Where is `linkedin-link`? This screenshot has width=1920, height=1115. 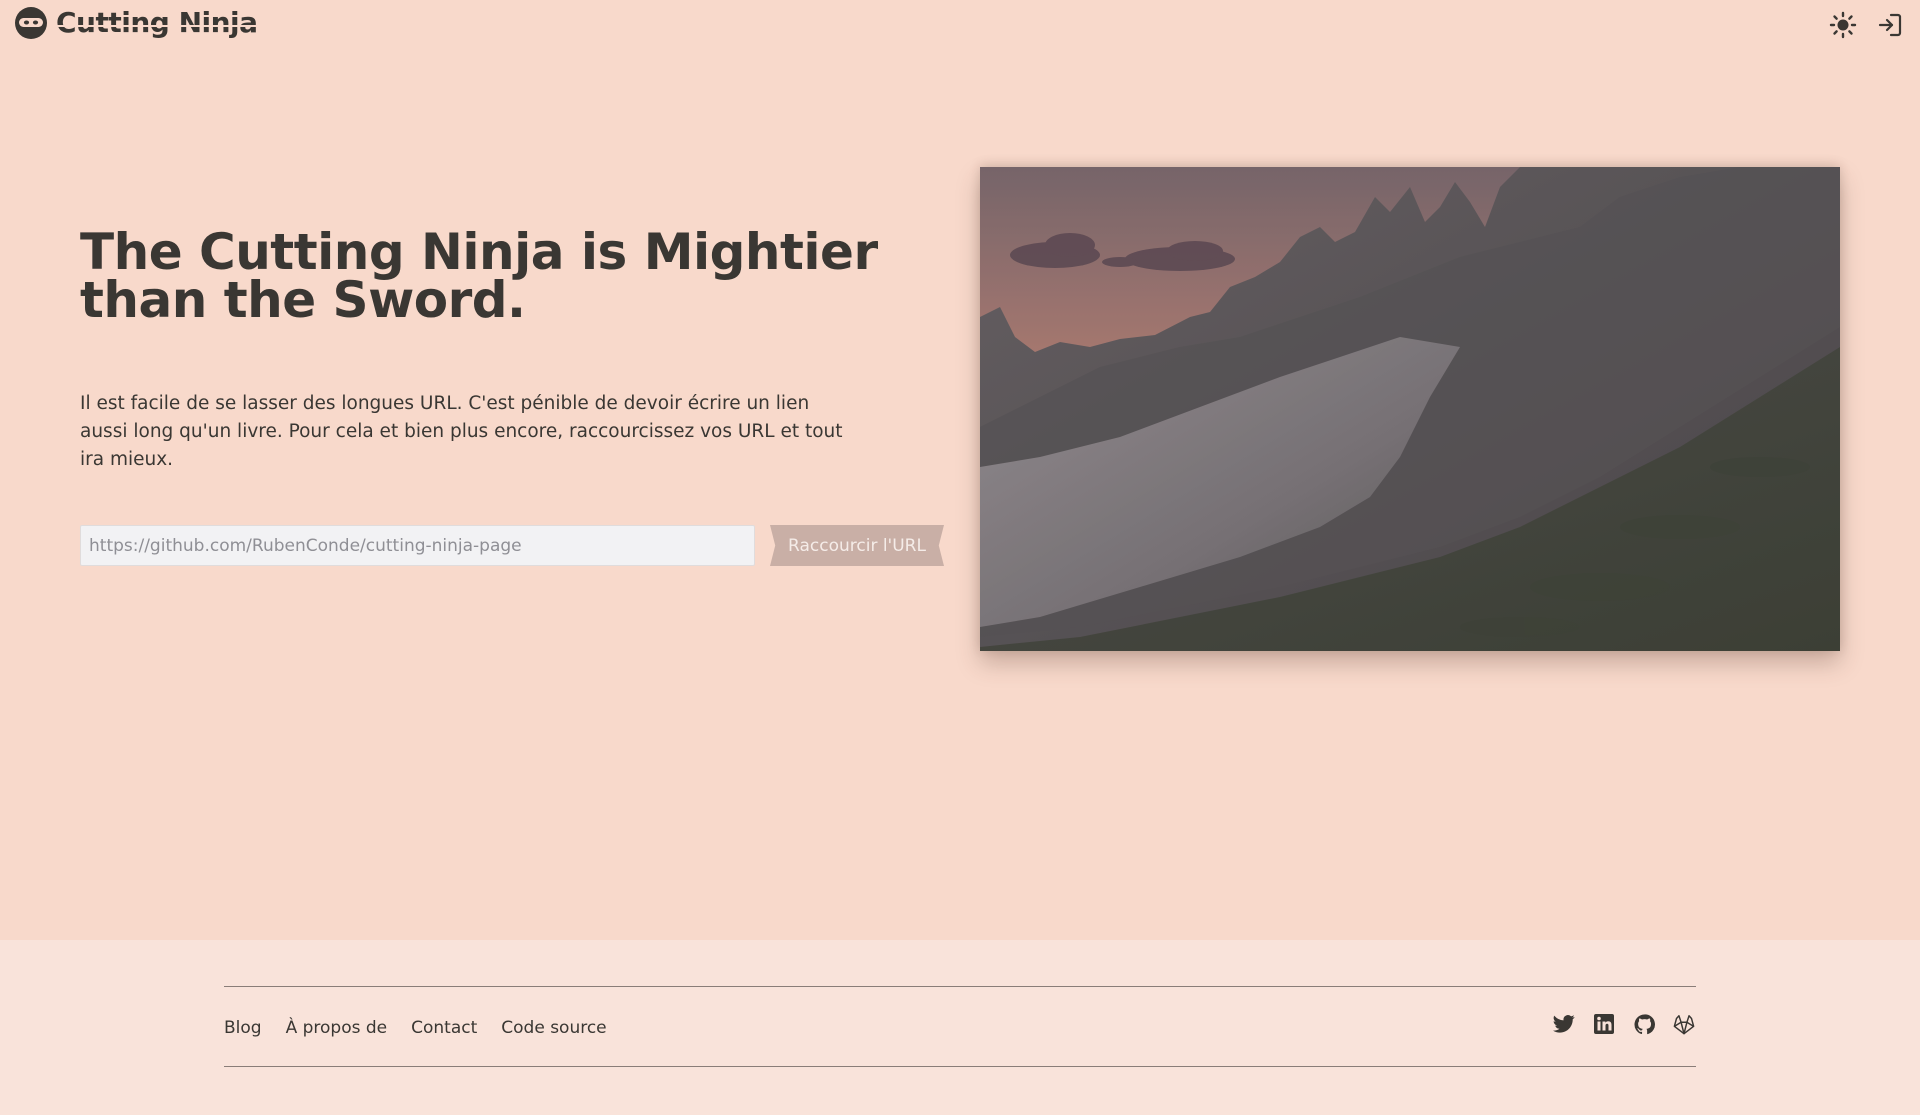 linkedin-link is located at coordinates (1604, 1024).